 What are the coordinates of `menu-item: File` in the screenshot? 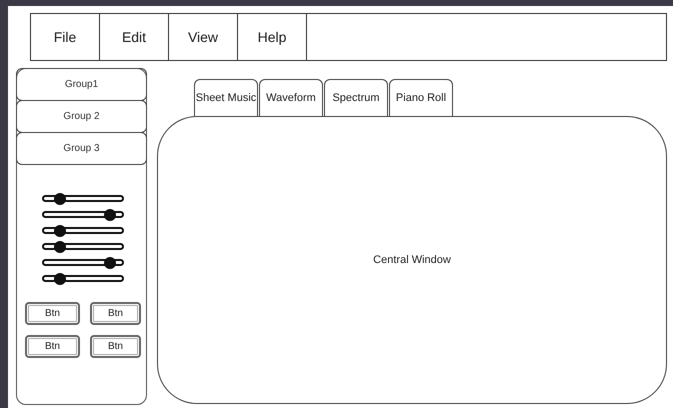 It's located at (65, 37).